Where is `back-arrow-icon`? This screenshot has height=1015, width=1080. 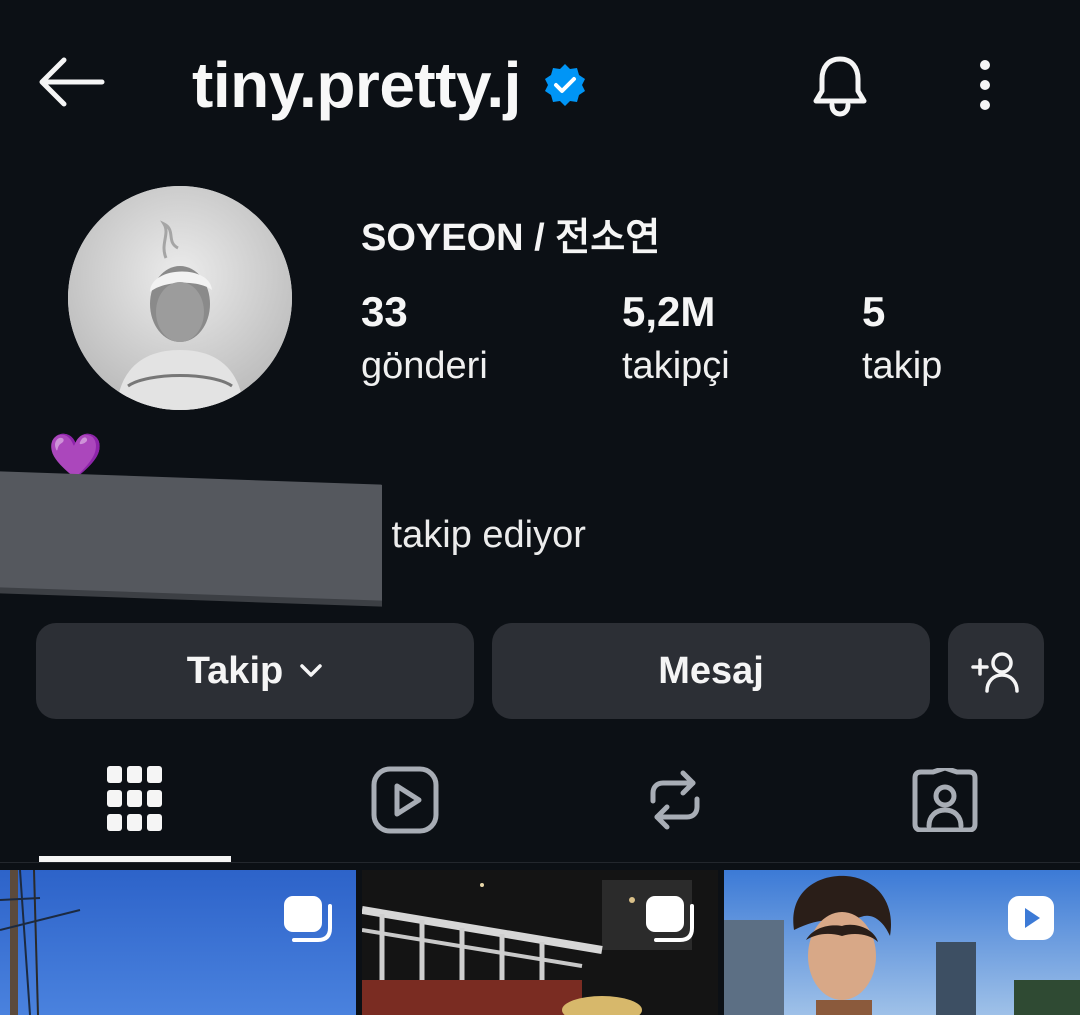
back-arrow-icon is located at coordinates (72, 82).